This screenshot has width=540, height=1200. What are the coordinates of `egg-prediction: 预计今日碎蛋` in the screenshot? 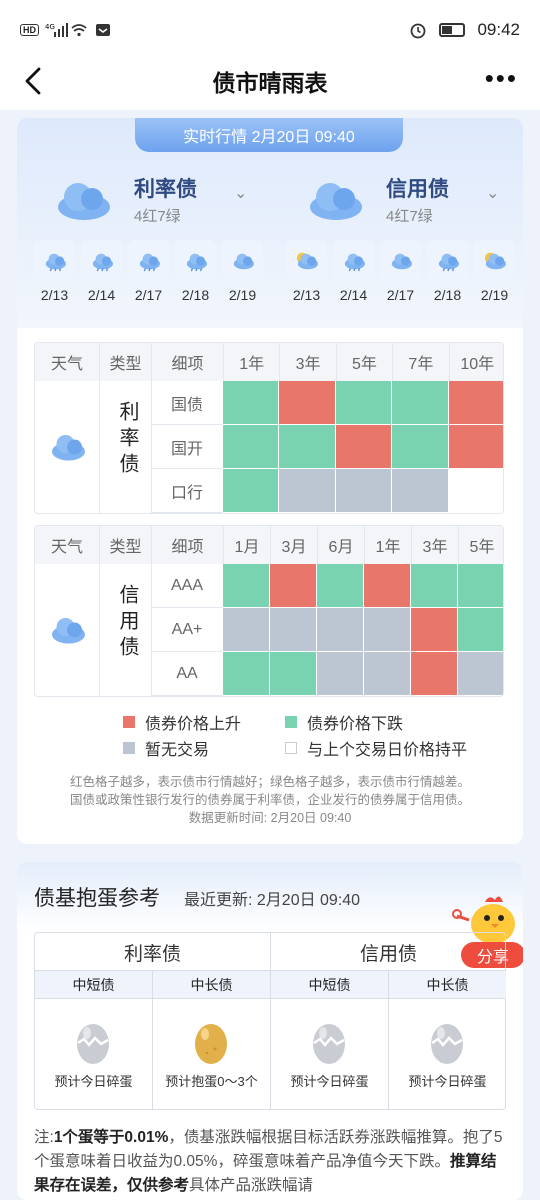 It's located at (447, 1054).